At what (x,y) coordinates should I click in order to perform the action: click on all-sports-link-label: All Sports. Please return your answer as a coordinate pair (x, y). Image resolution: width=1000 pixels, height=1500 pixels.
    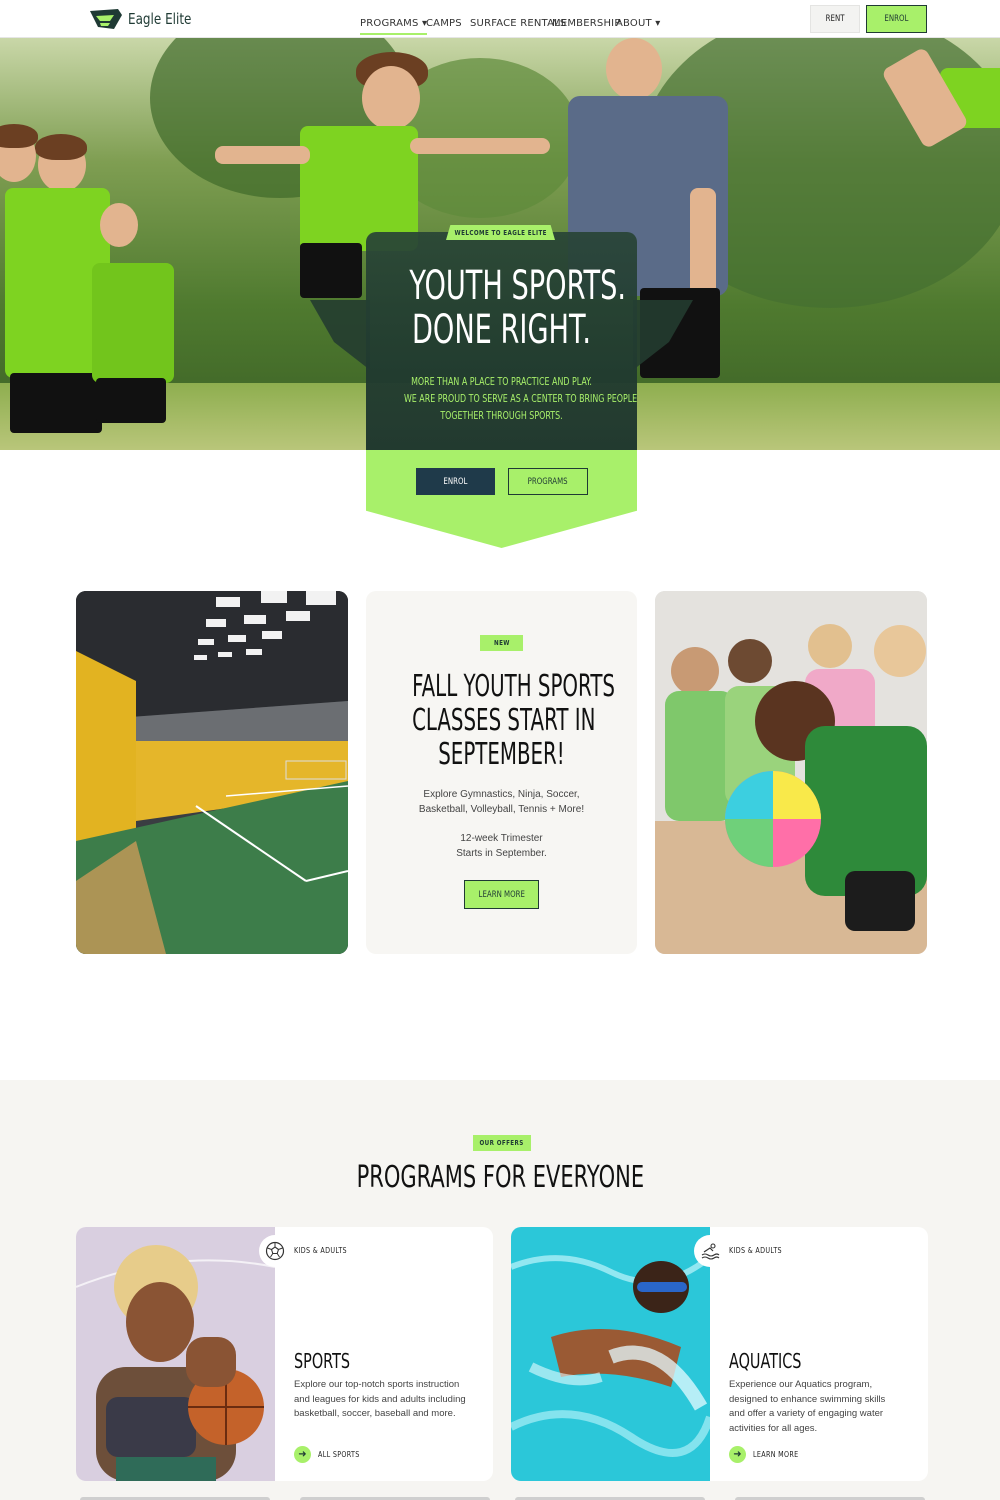
    Looking at the image, I should click on (339, 1454).